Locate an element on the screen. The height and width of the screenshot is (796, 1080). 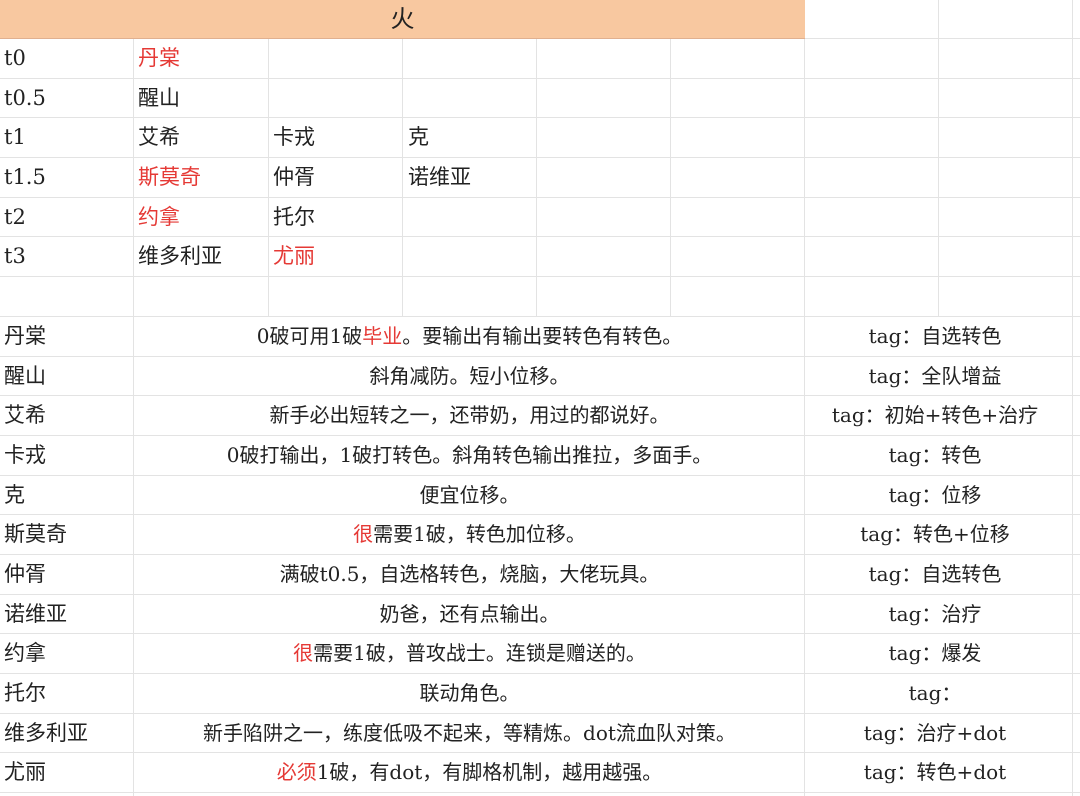
detail-tag: tag：转色+位移 is located at coordinates (935, 534).